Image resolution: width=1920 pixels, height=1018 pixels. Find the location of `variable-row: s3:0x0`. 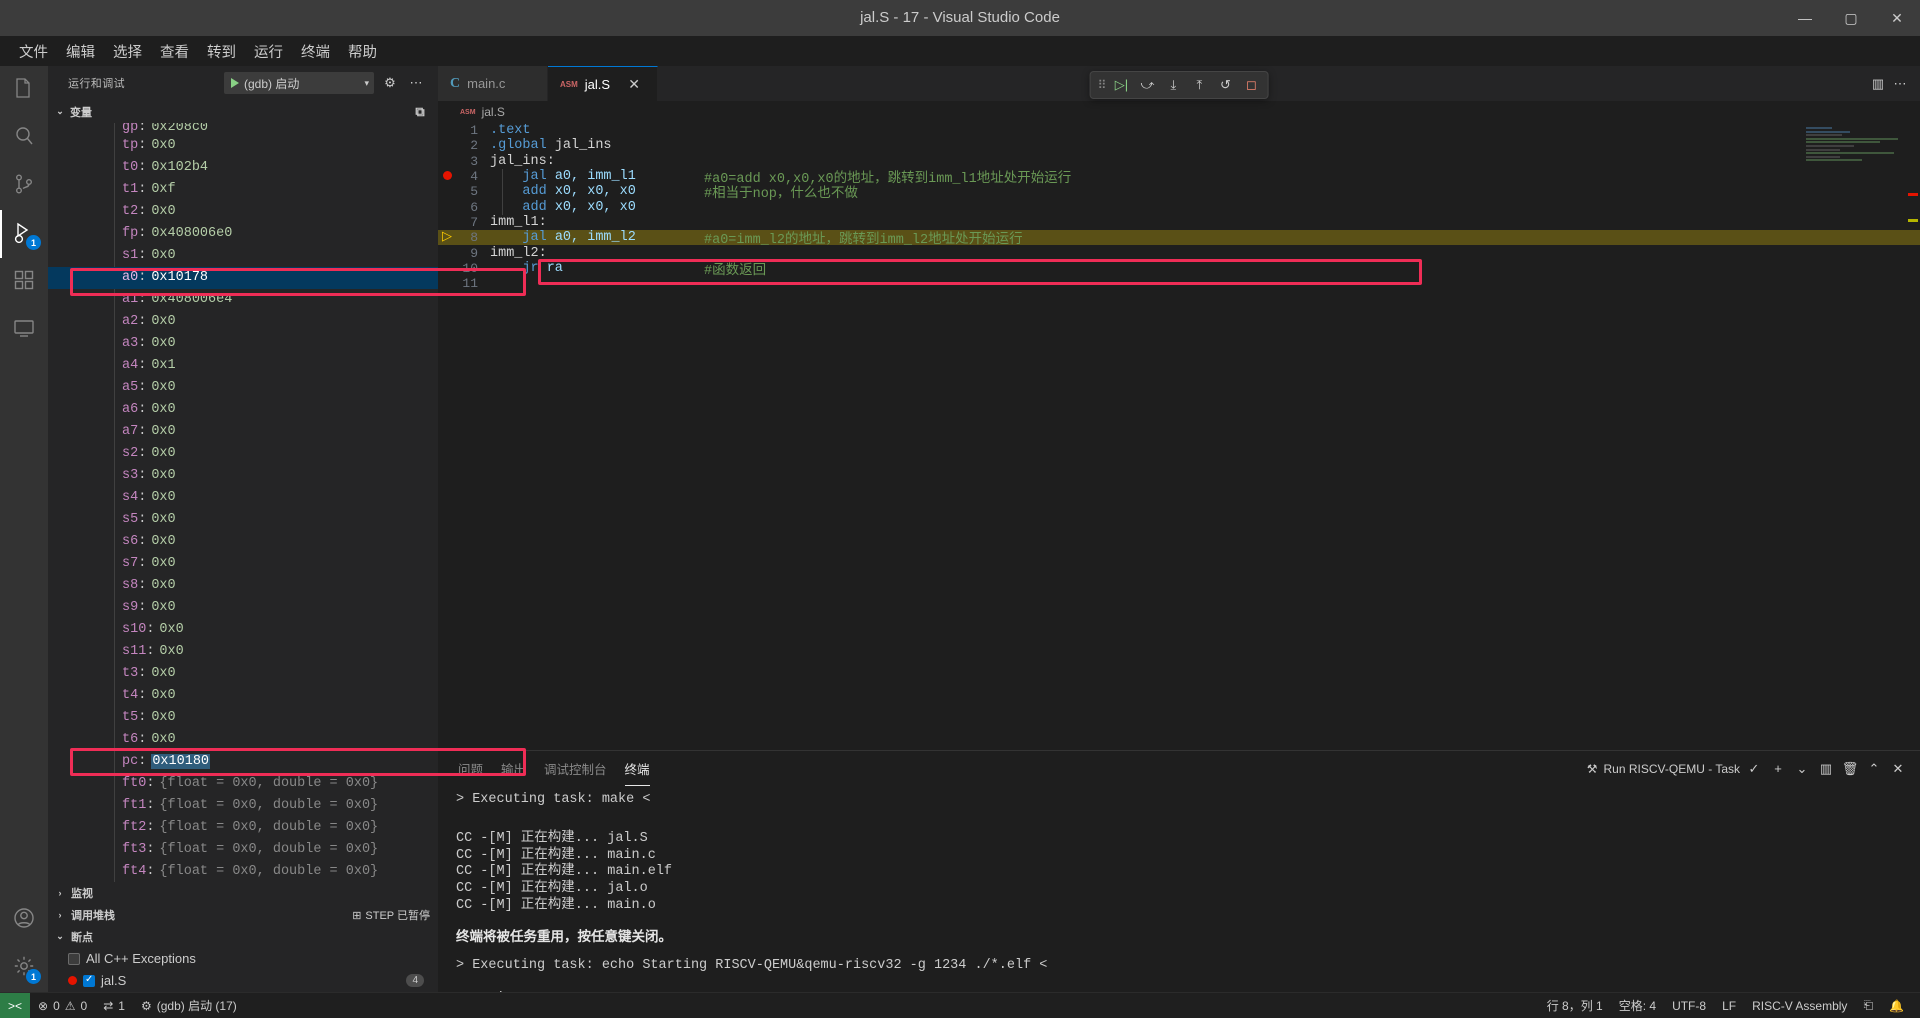

variable-row: s3:0x0 is located at coordinates (243, 476).